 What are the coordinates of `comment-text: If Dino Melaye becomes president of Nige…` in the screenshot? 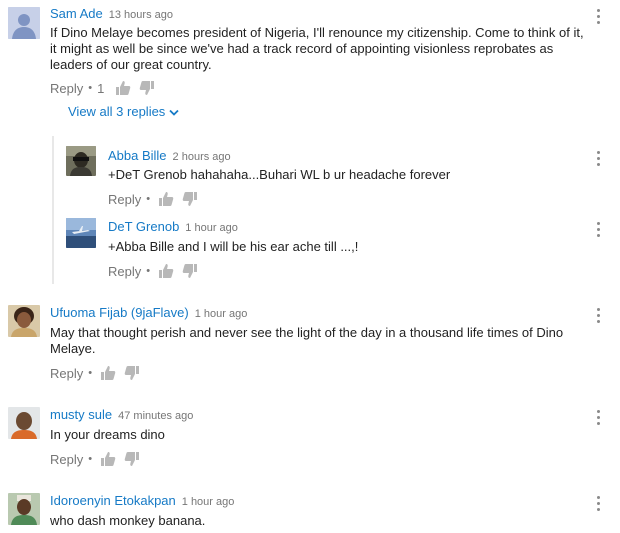 It's located at (317, 48).